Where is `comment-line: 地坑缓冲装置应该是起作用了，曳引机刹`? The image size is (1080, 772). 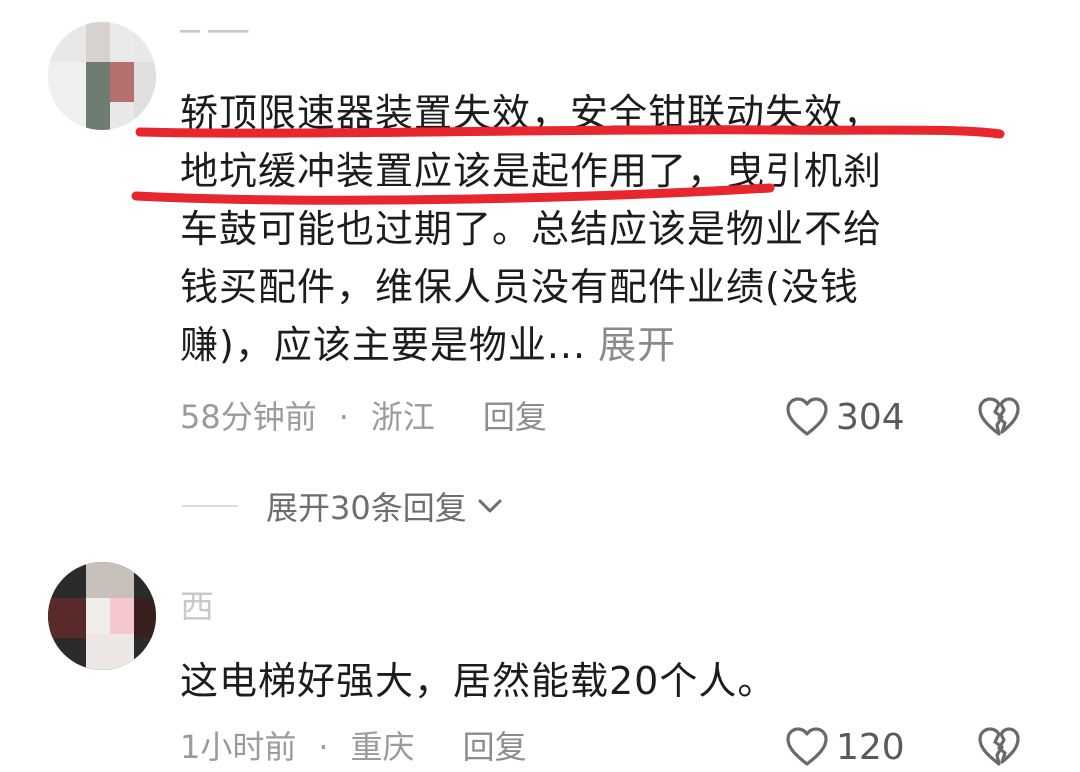 comment-line: 地坑缓冲装置应该是起作用了，曳引机刹 is located at coordinates (531, 171).